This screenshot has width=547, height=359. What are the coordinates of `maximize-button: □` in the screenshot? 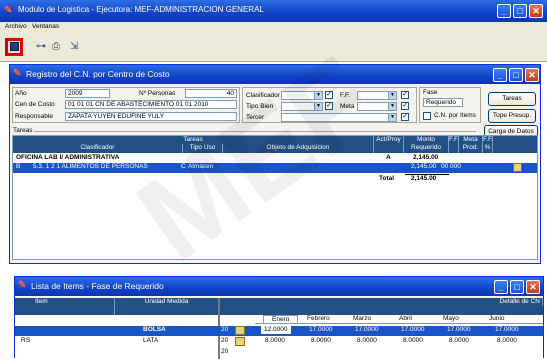 It's located at (520, 11).